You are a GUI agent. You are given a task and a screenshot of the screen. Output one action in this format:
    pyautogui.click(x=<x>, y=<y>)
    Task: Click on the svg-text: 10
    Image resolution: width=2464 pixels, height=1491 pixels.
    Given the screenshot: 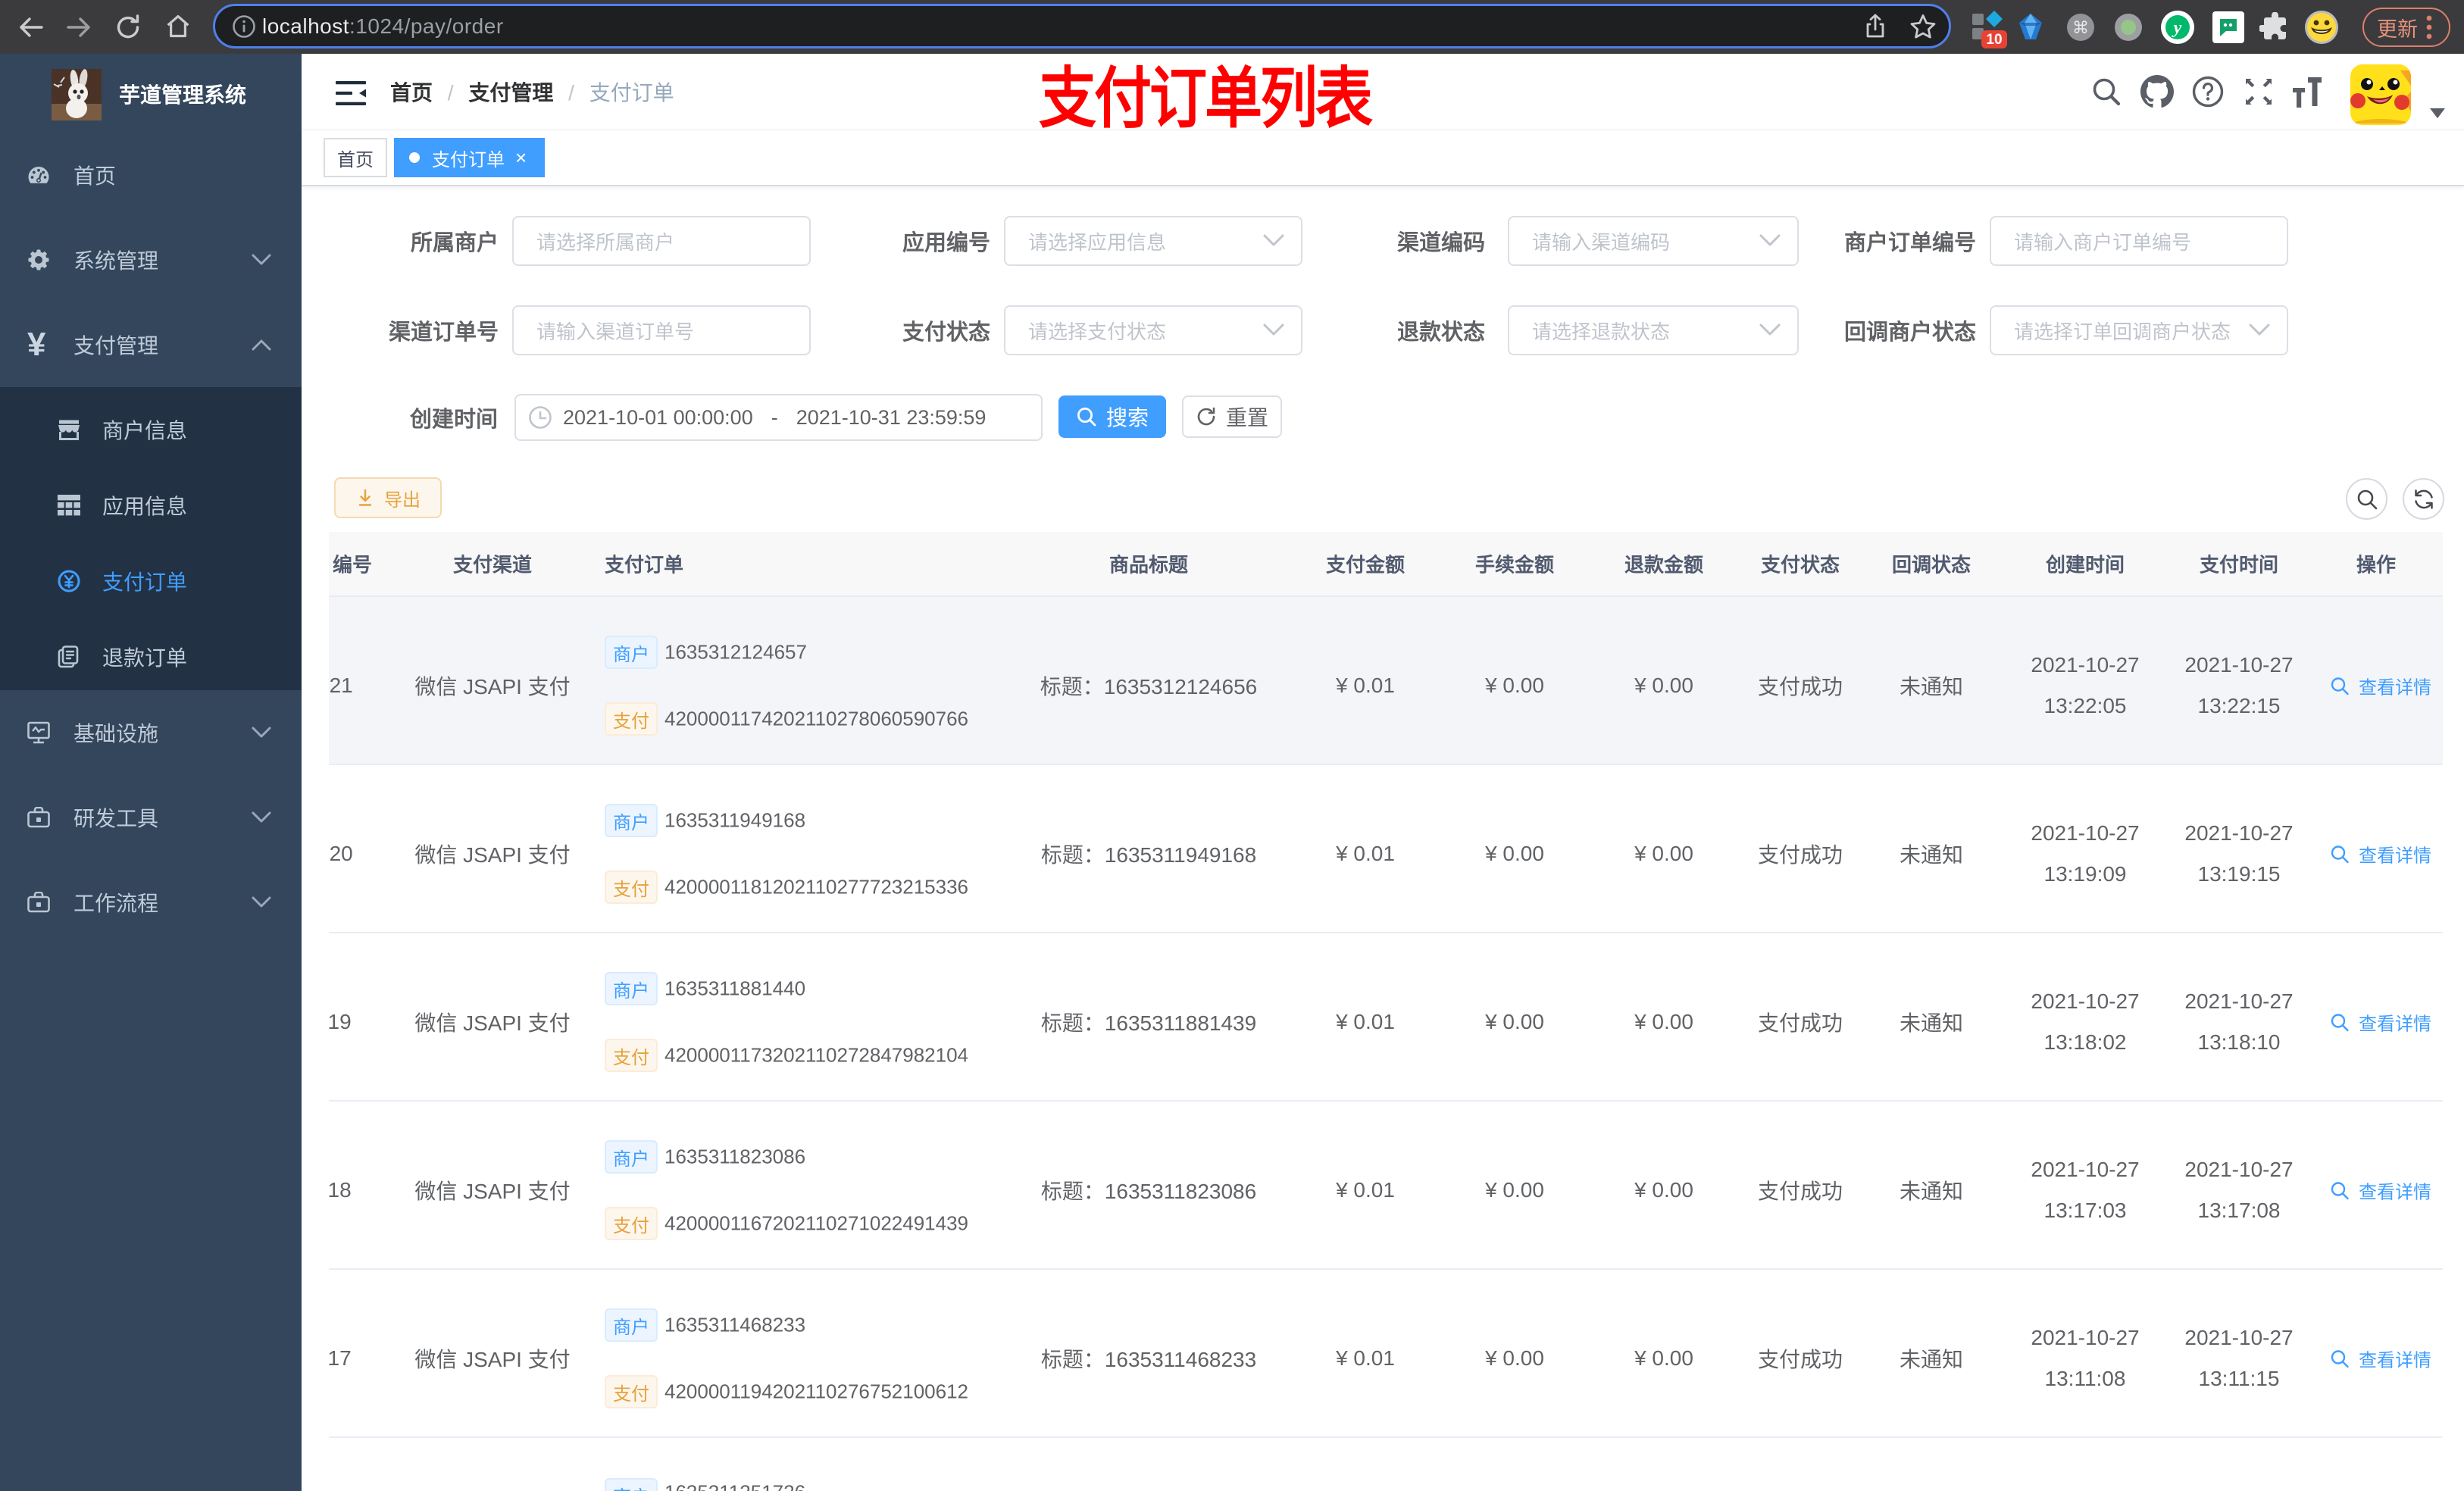 What is the action you would take?
    pyautogui.click(x=1994, y=40)
    